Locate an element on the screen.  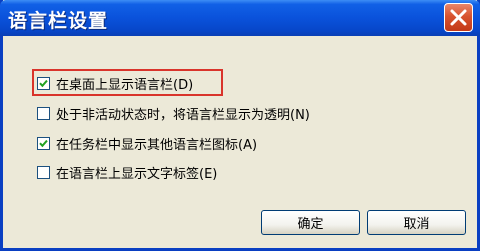
option-text-labels: 在语言栏上显示文字标签(E) is located at coordinates (127, 172).